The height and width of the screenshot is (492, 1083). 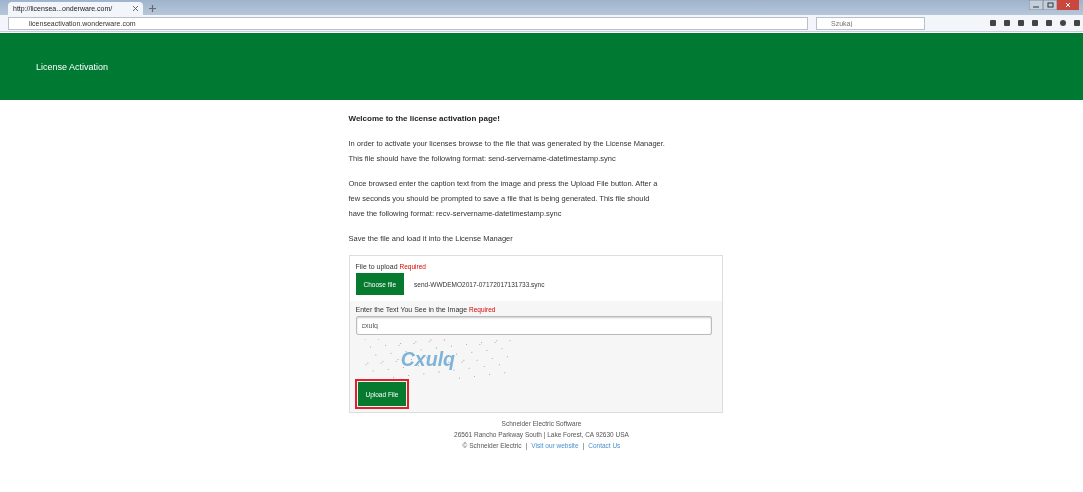 I want to click on header-title: License Activation, so click(x=72, y=66).